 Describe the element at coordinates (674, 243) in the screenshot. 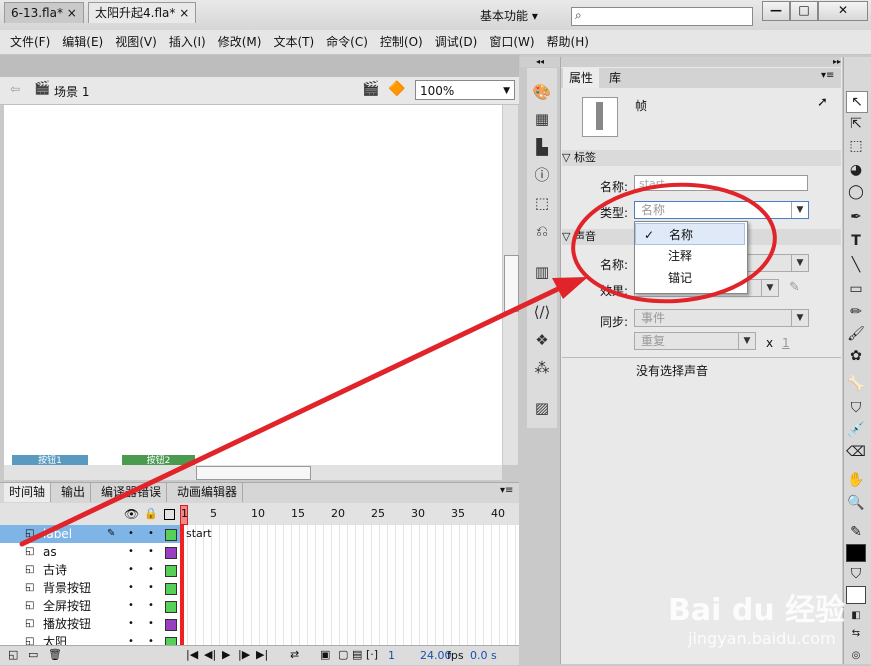

I see `annotation-ellipse` at that location.